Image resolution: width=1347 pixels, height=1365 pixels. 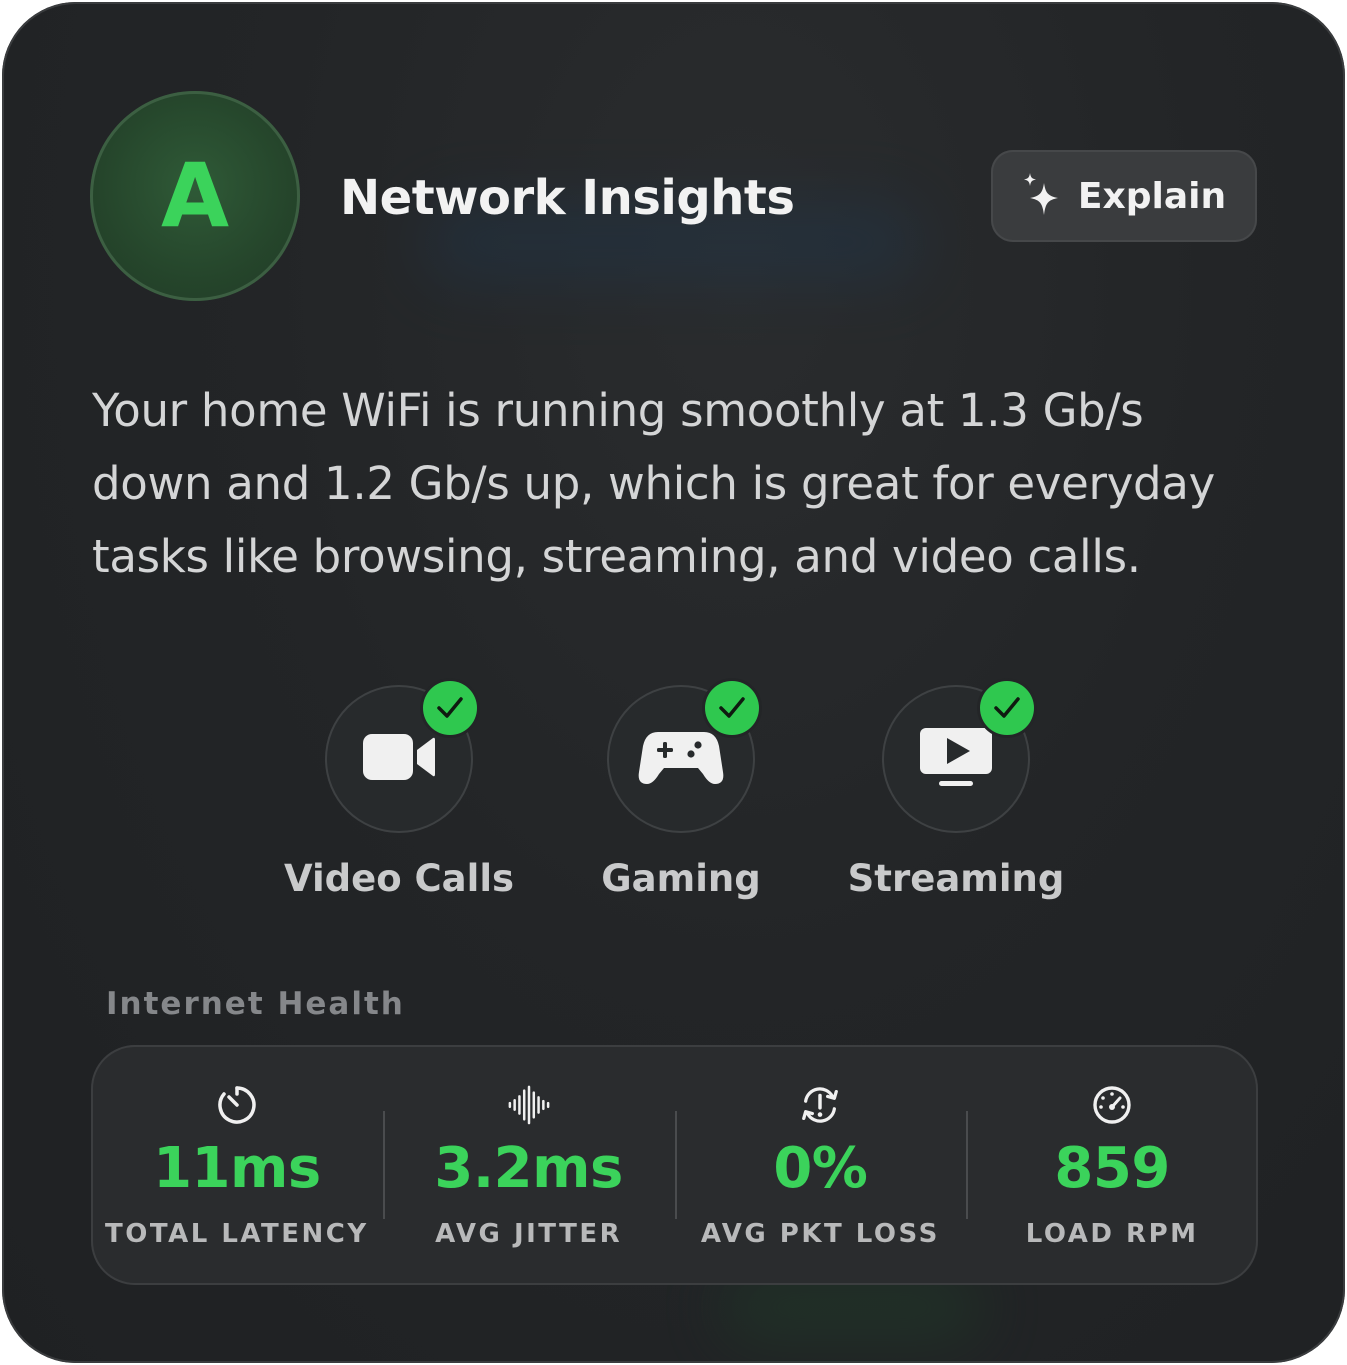 I want to click on game-controller-icon, so click(x=681, y=759).